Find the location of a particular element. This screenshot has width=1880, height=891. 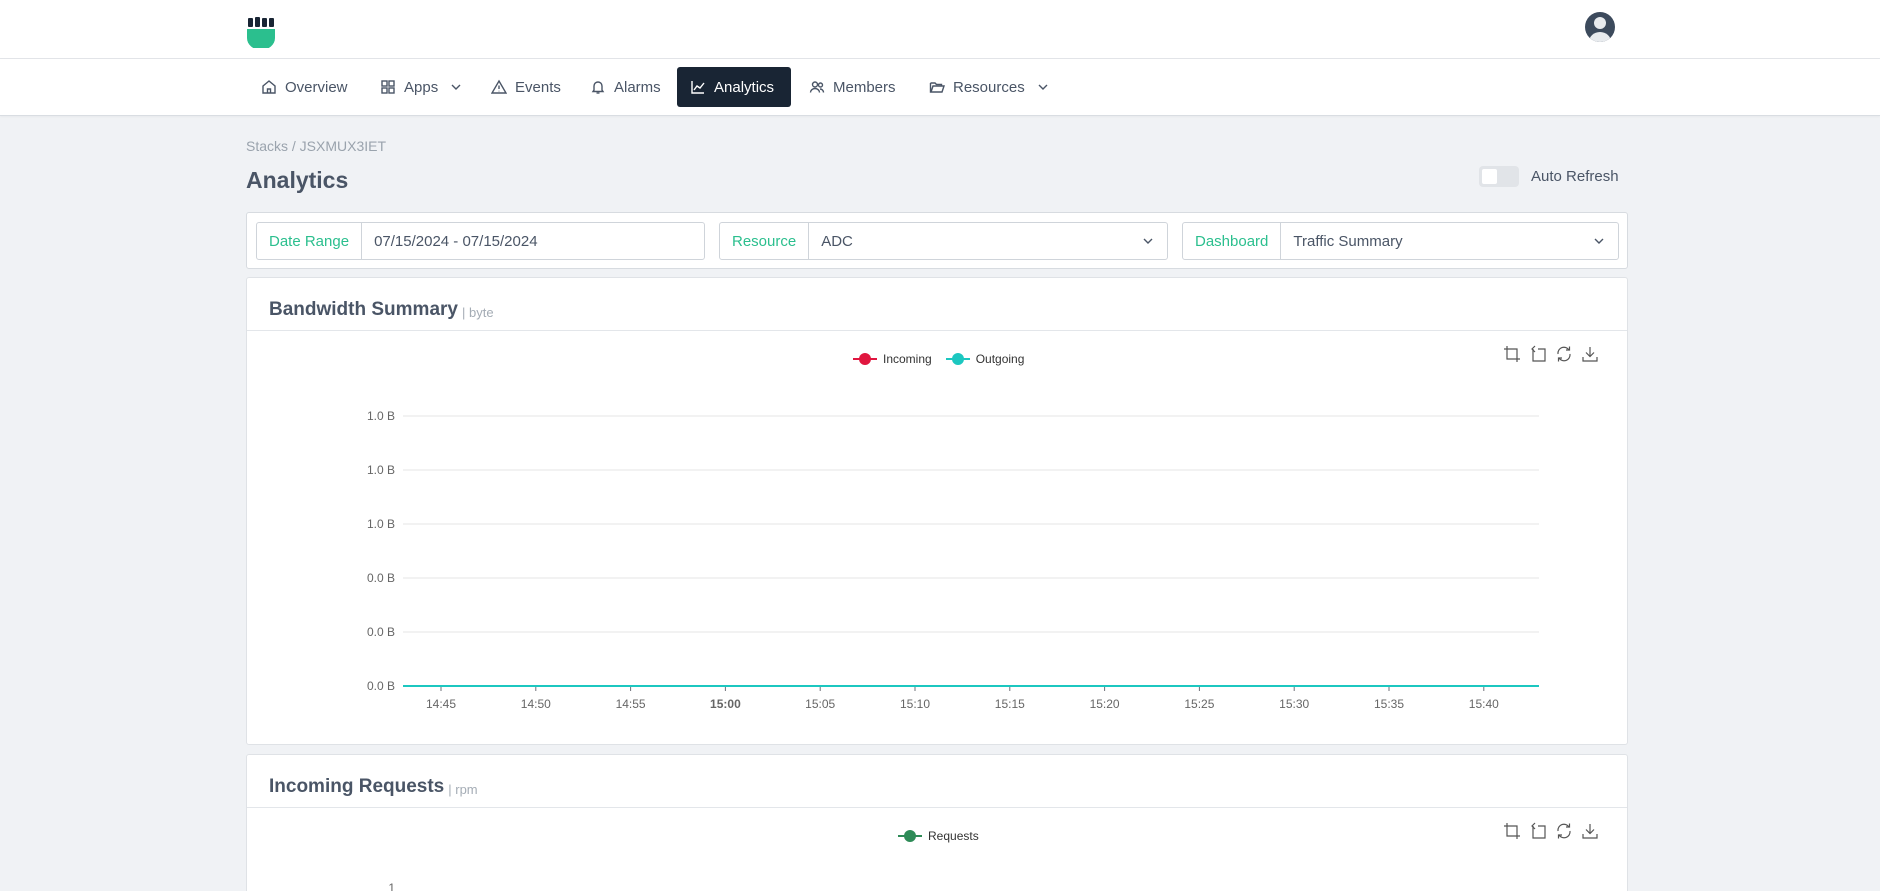

home-icon is located at coordinates (269, 87).